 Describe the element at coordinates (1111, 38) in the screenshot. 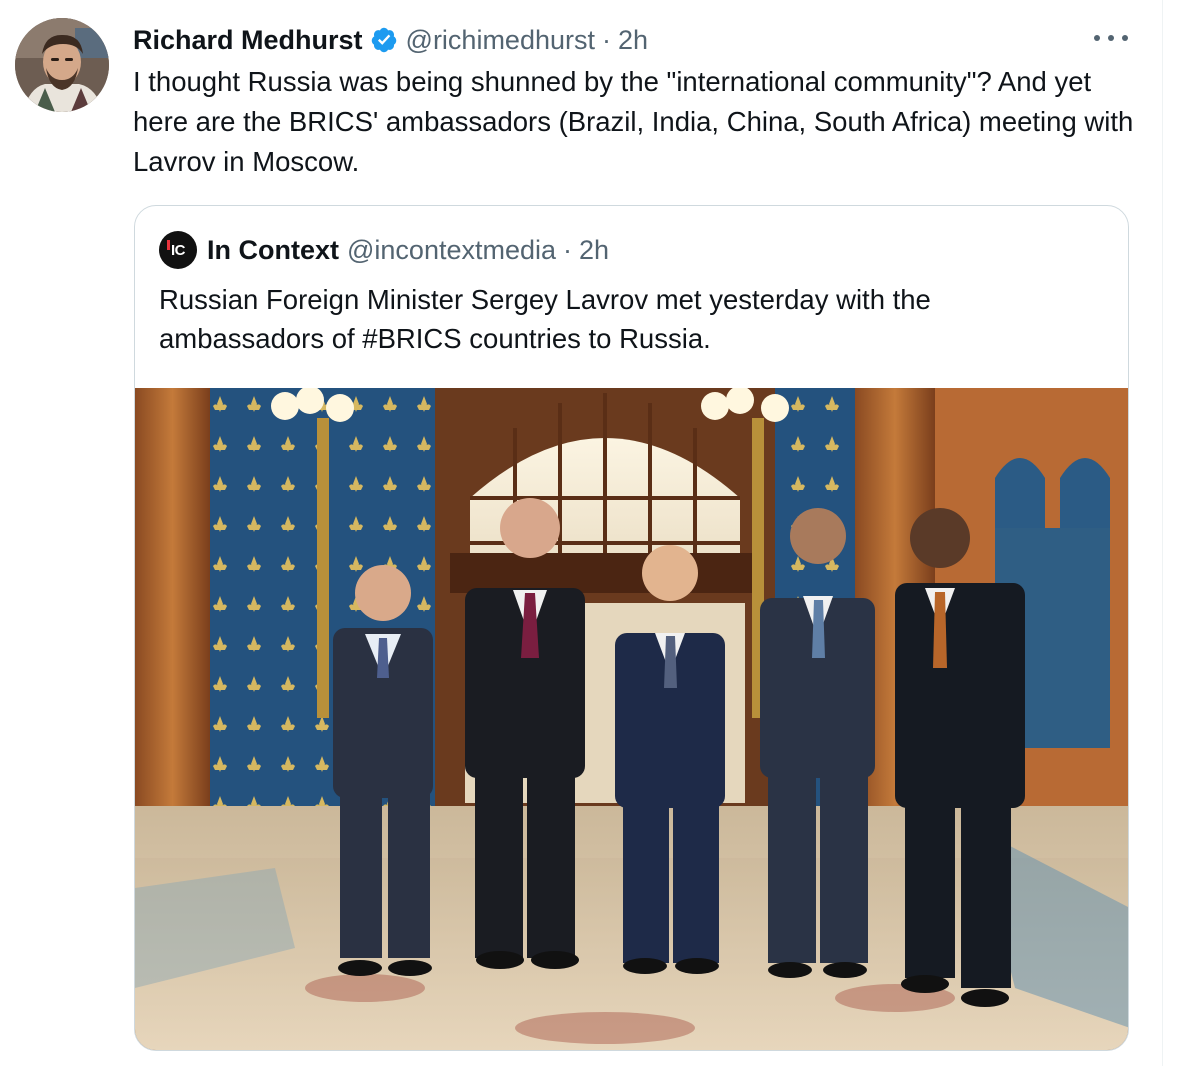

I see `more-options-icon` at that location.